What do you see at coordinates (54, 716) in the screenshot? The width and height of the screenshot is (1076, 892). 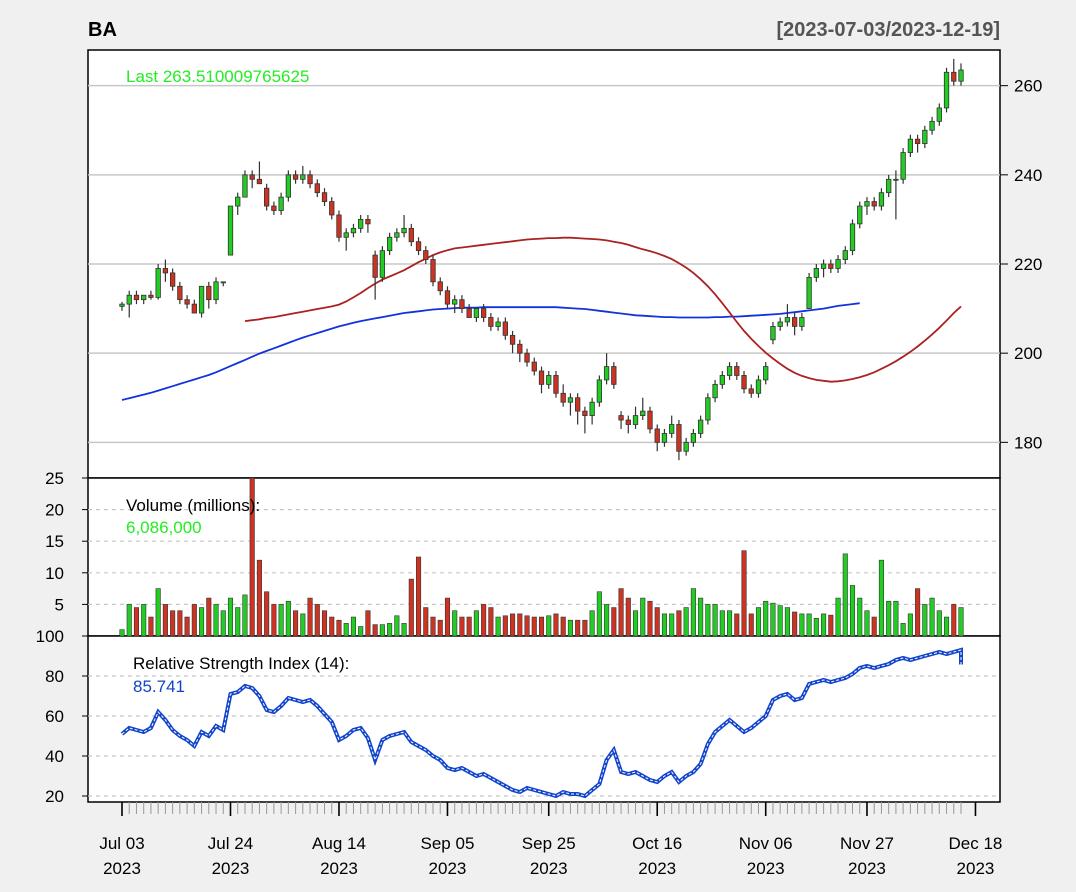 I see `rsi-tick-label: 60` at bounding box center [54, 716].